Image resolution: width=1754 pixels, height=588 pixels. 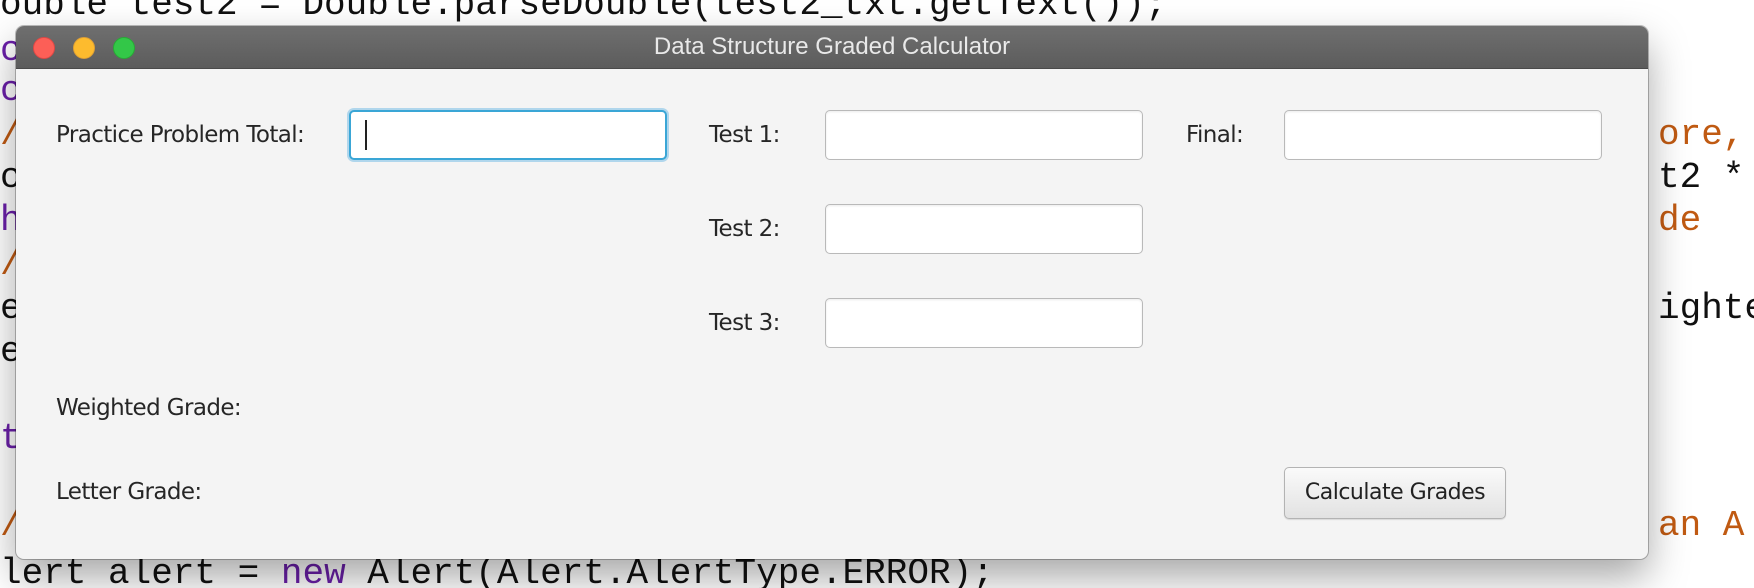 What do you see at coordinates (744, 229) in the screenshot?
I see `test2-label: Test 2:` at bounding box center [744, 229].